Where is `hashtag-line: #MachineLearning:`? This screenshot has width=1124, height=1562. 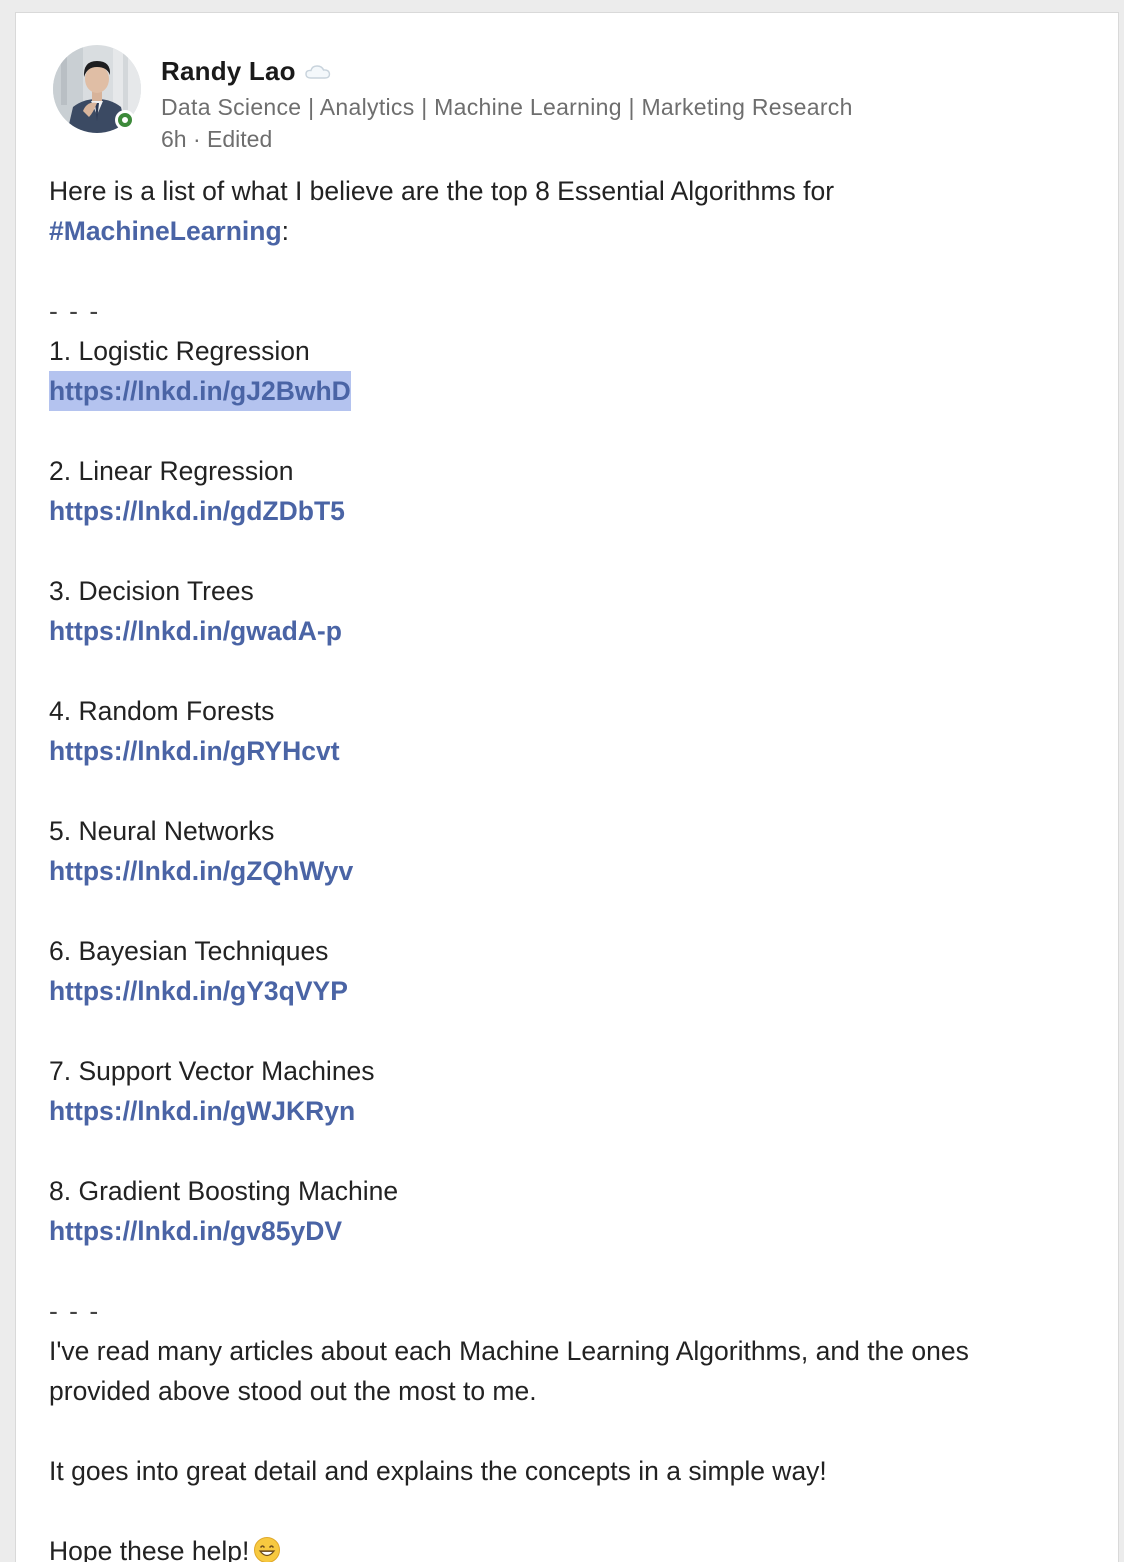
hashtag-line: #MachineLearning: is located at coordinates (574, 231).